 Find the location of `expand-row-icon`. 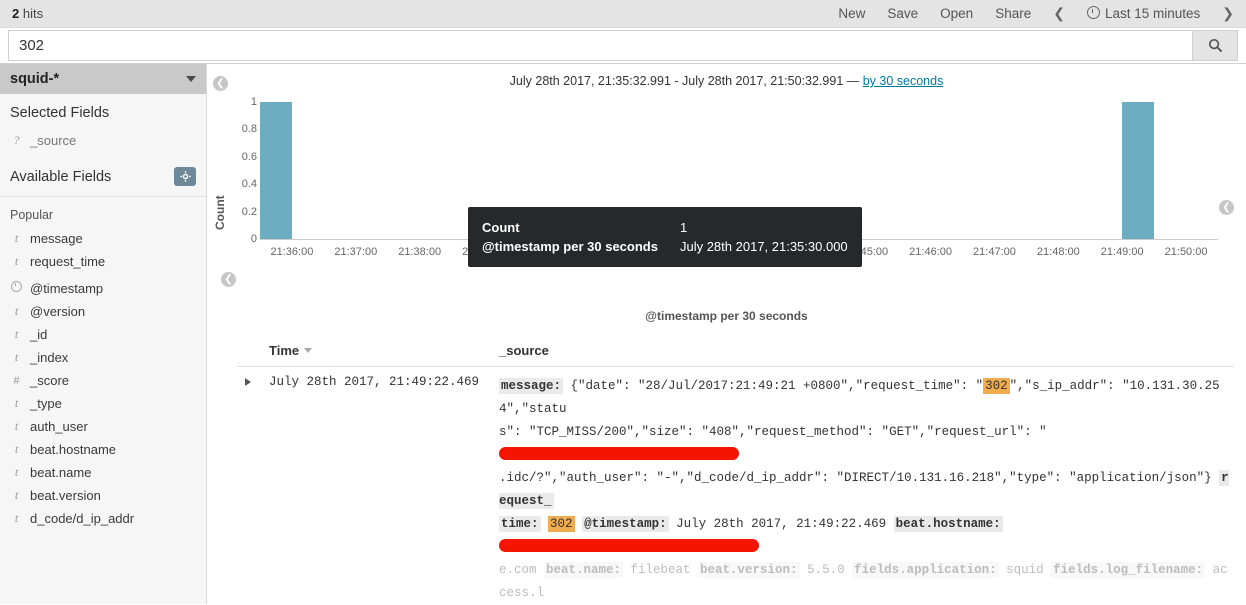

expand-row-icon is located at coordinates (248, 382).